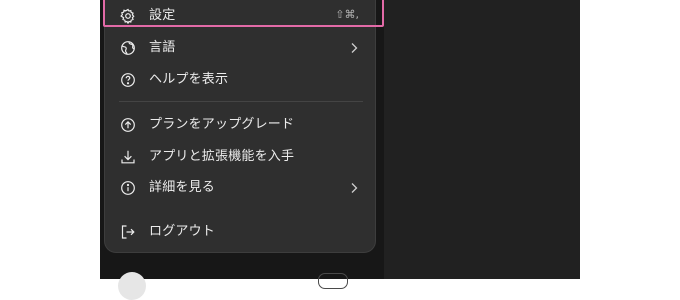 This screenshot has width=680, height=300. Describe the element at coordinates (240, 188) in the screenshot. I see `menu-item-learn-more: 詳細を見る` at that location.